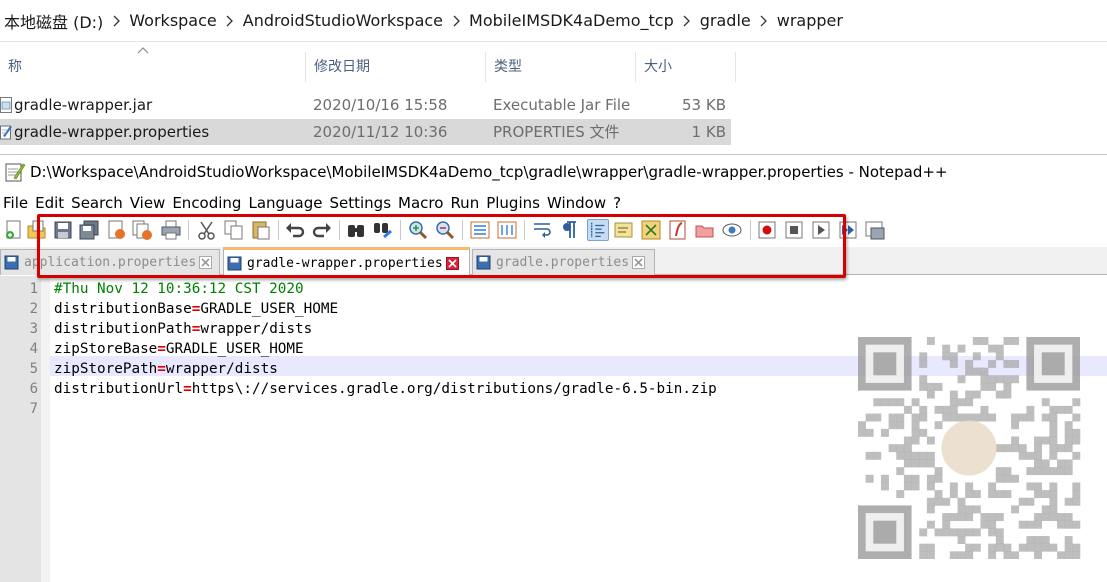 This screenshot has width=1107, height=582. Describe the element at coordinates (725, 20) in the screenshot. I see `breadcrumb-gradle: gradle` at that location.